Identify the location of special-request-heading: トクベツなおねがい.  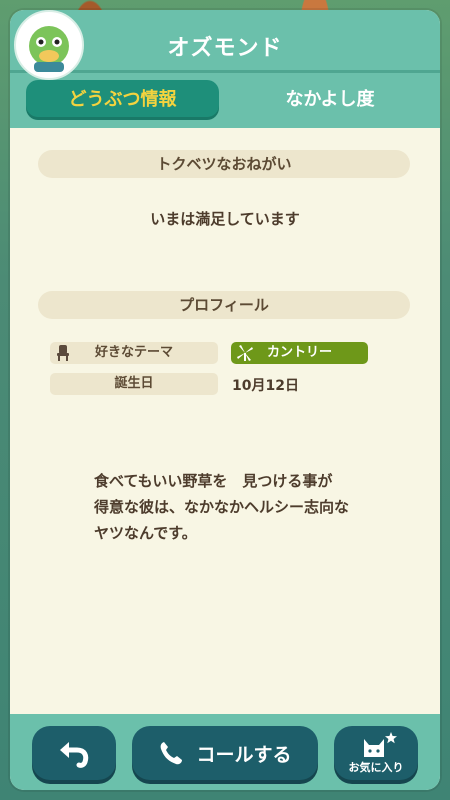
(224, 164).